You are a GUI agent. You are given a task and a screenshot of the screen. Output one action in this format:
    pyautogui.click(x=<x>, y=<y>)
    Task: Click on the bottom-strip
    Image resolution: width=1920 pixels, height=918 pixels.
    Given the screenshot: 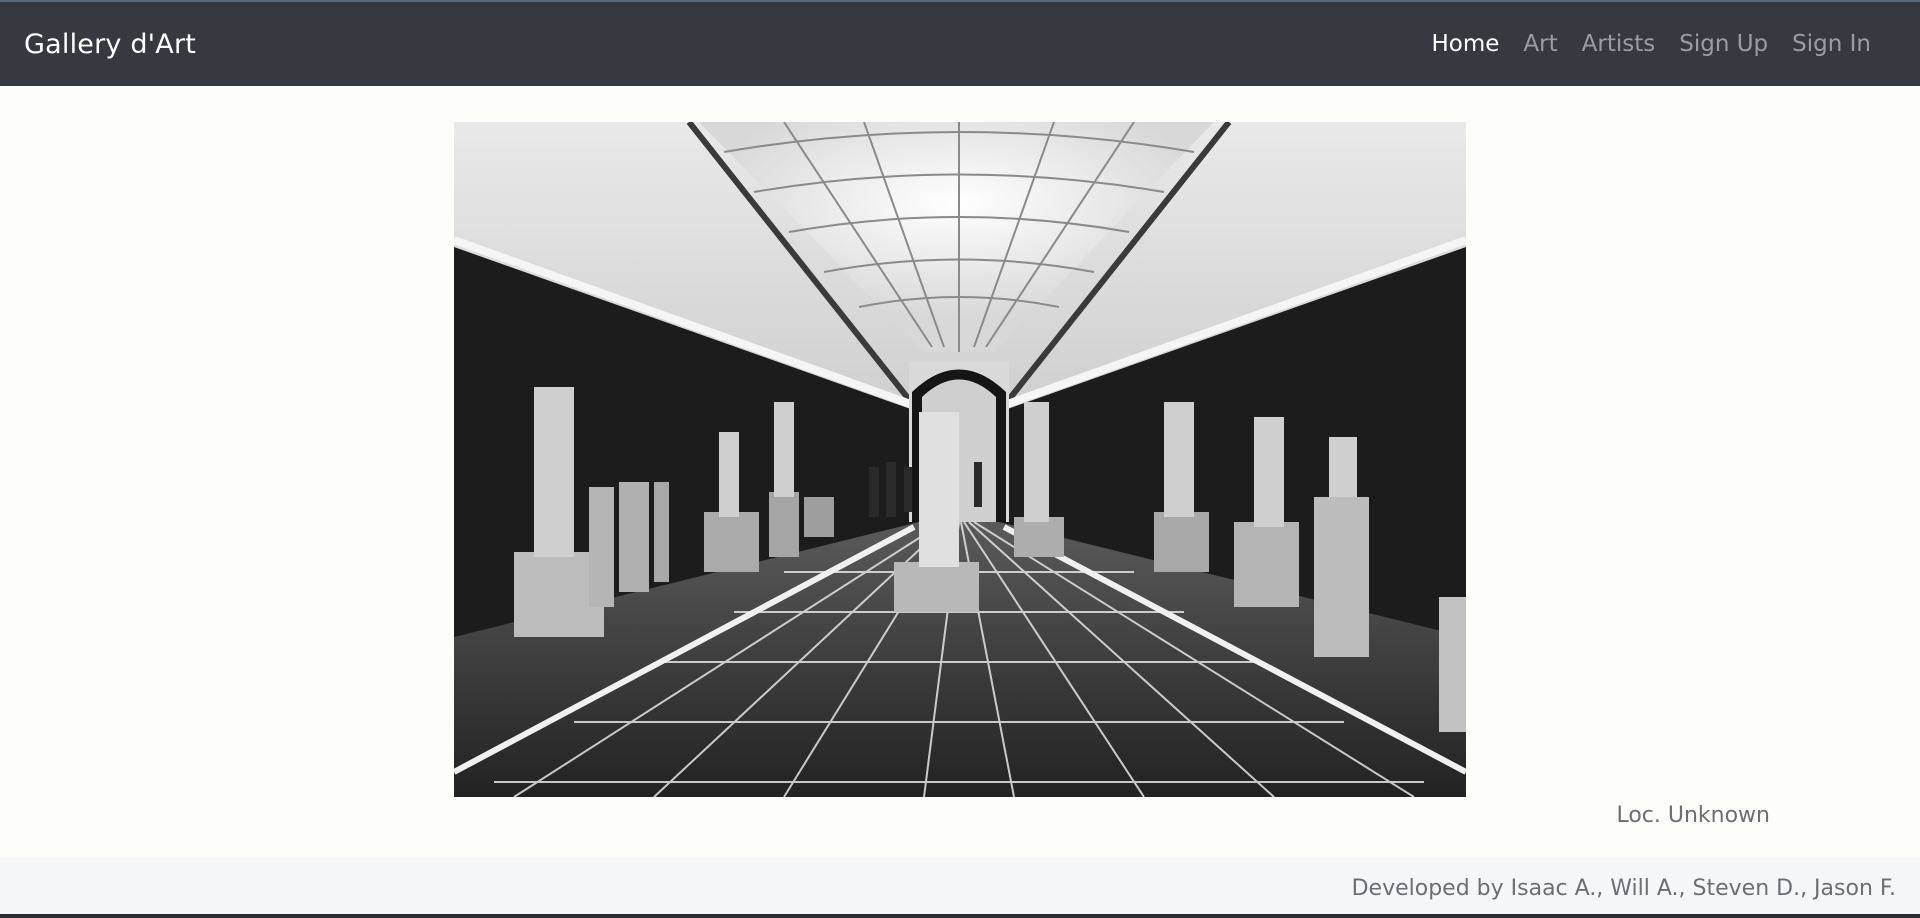 What is the action you would take?
    pyautogui.click(x=960, y=916)
    